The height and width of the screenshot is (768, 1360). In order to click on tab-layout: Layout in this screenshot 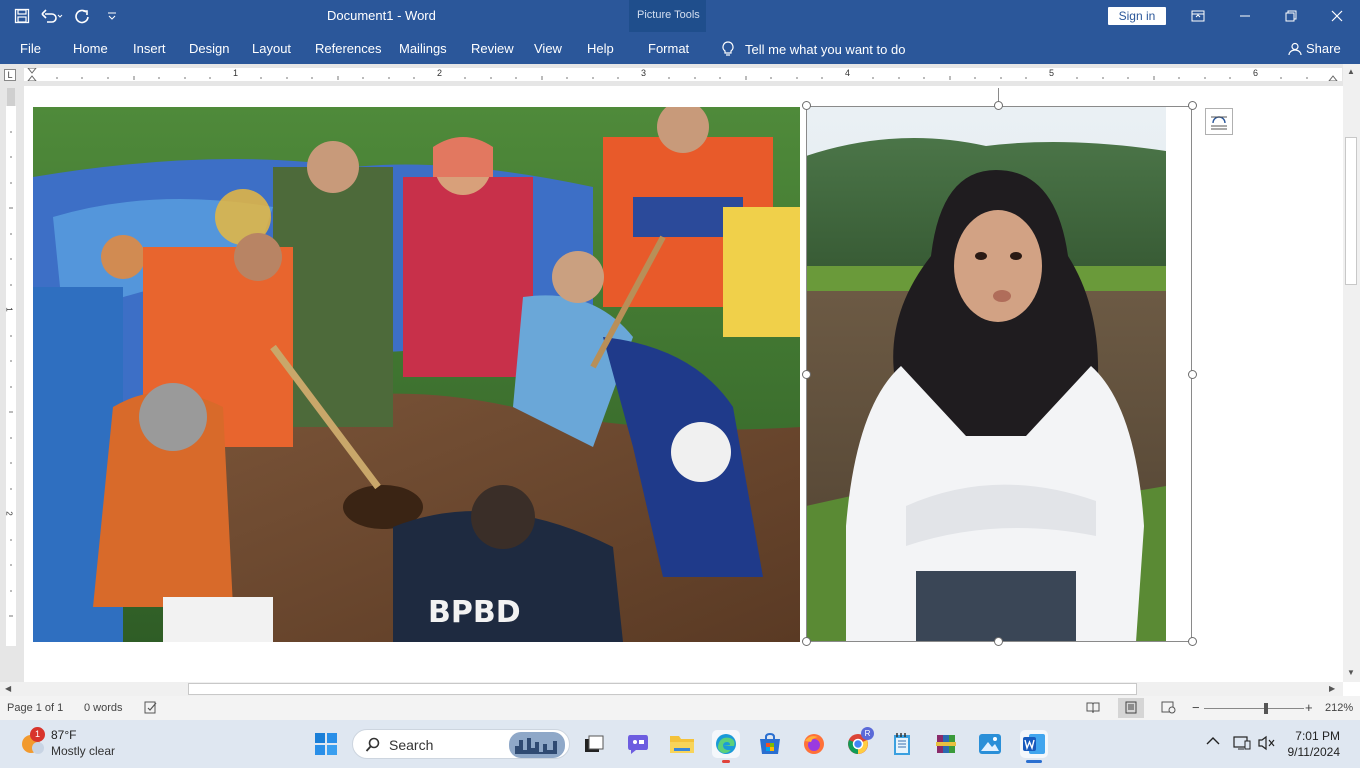, I will do `click(271, 48)`.